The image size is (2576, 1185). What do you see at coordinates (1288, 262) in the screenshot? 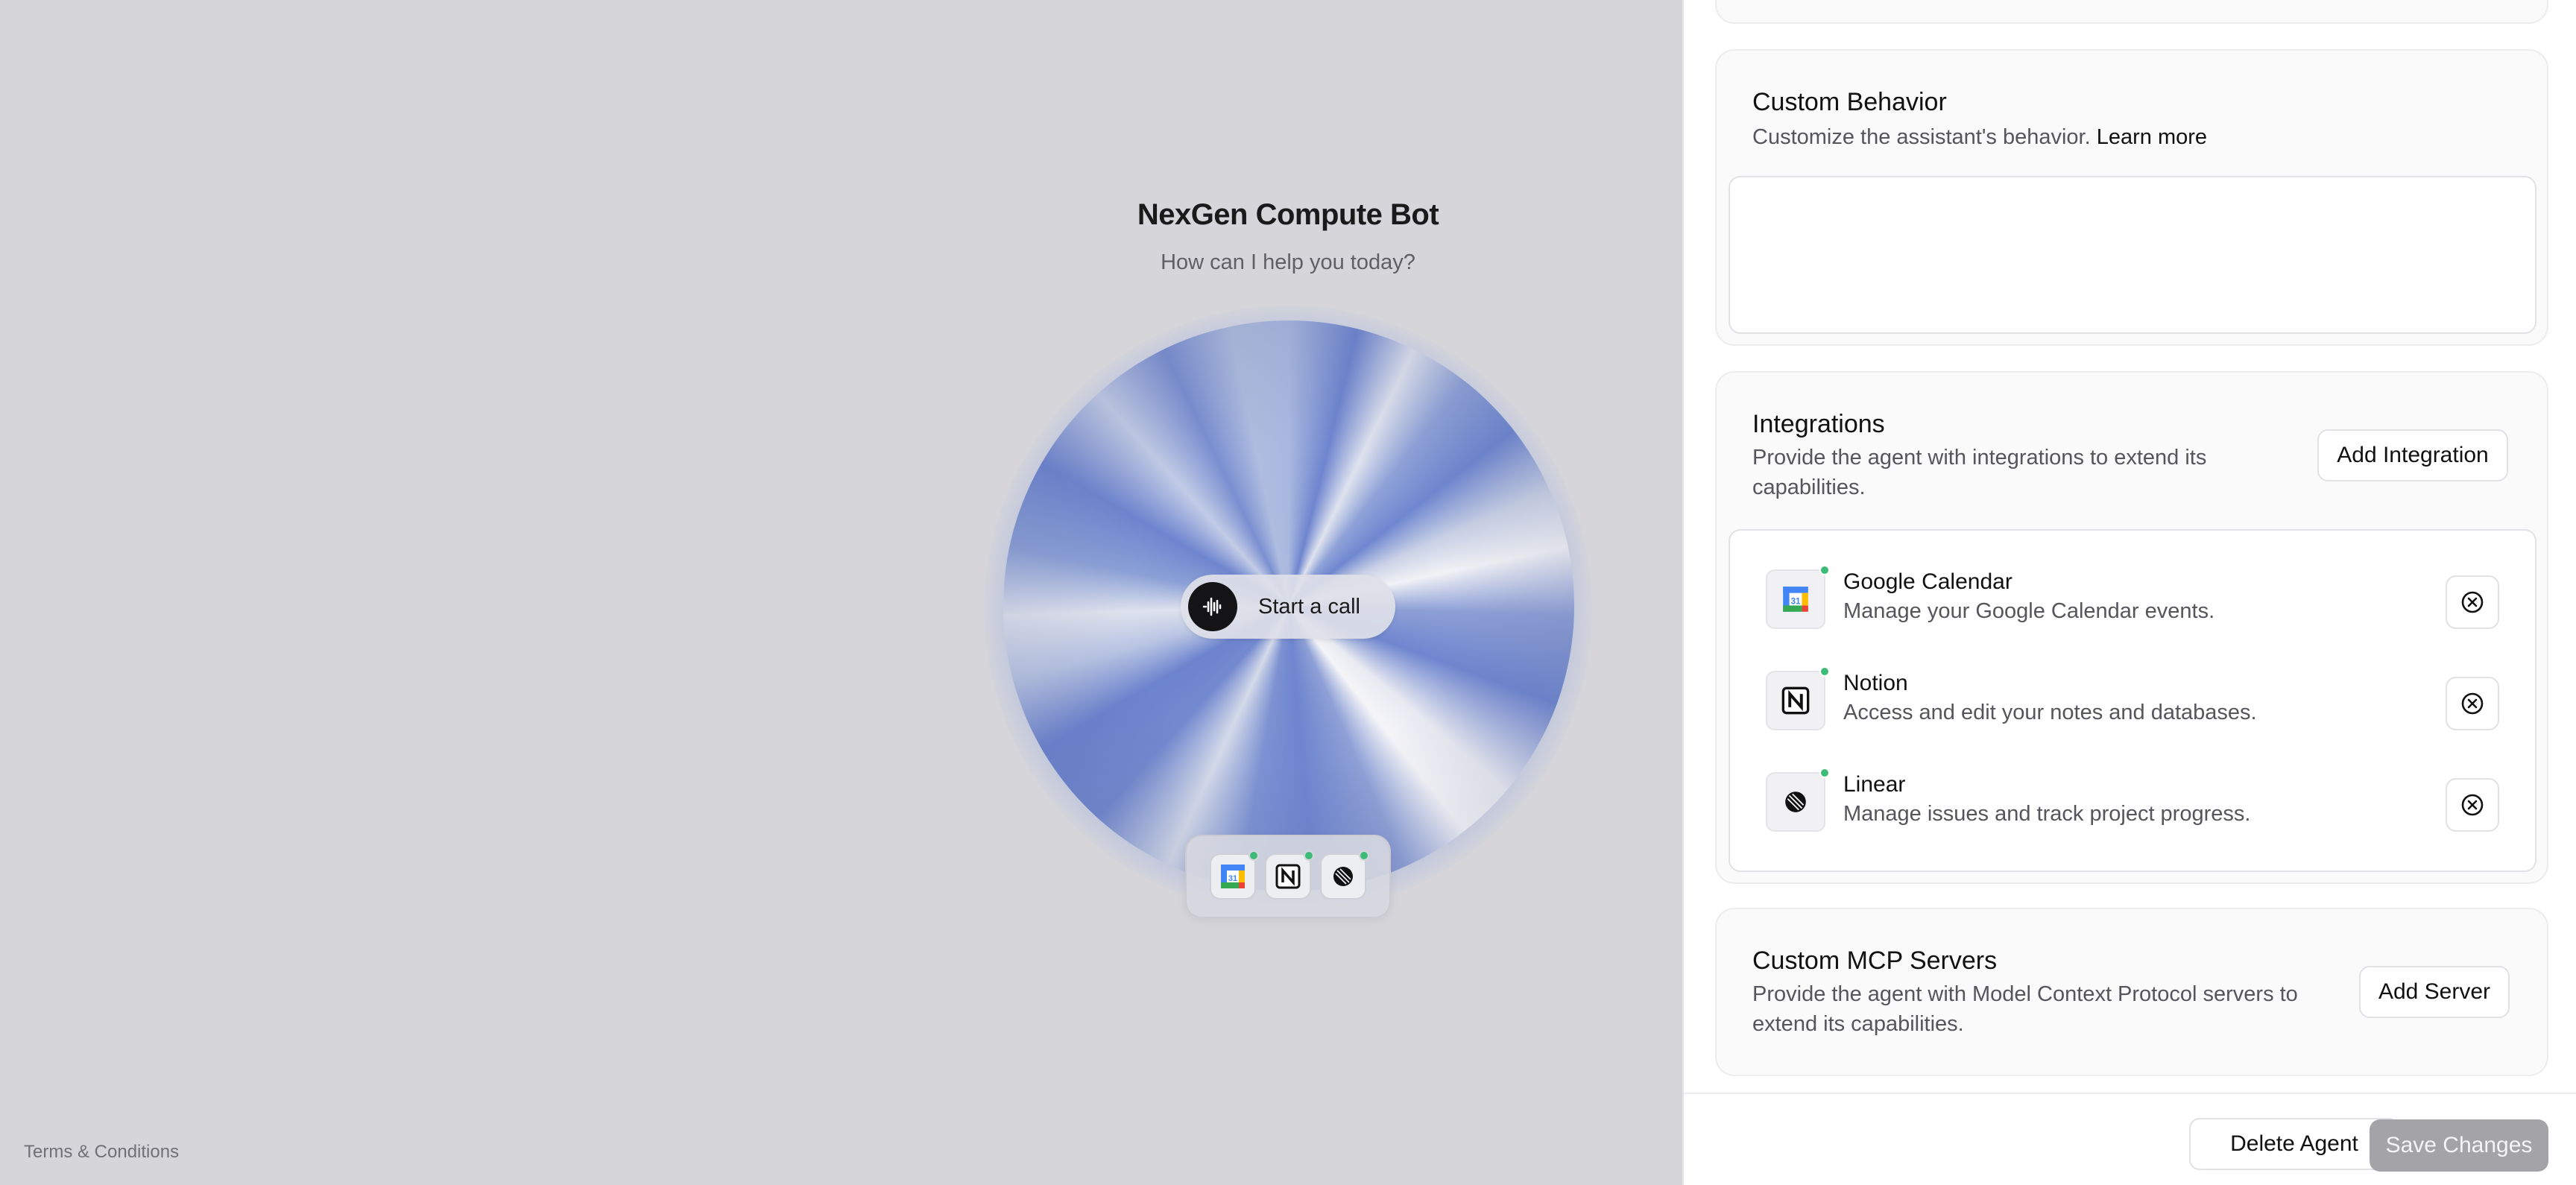
I see `bot-greeting: How can I help you today?` at bounding box center [1288, 262].